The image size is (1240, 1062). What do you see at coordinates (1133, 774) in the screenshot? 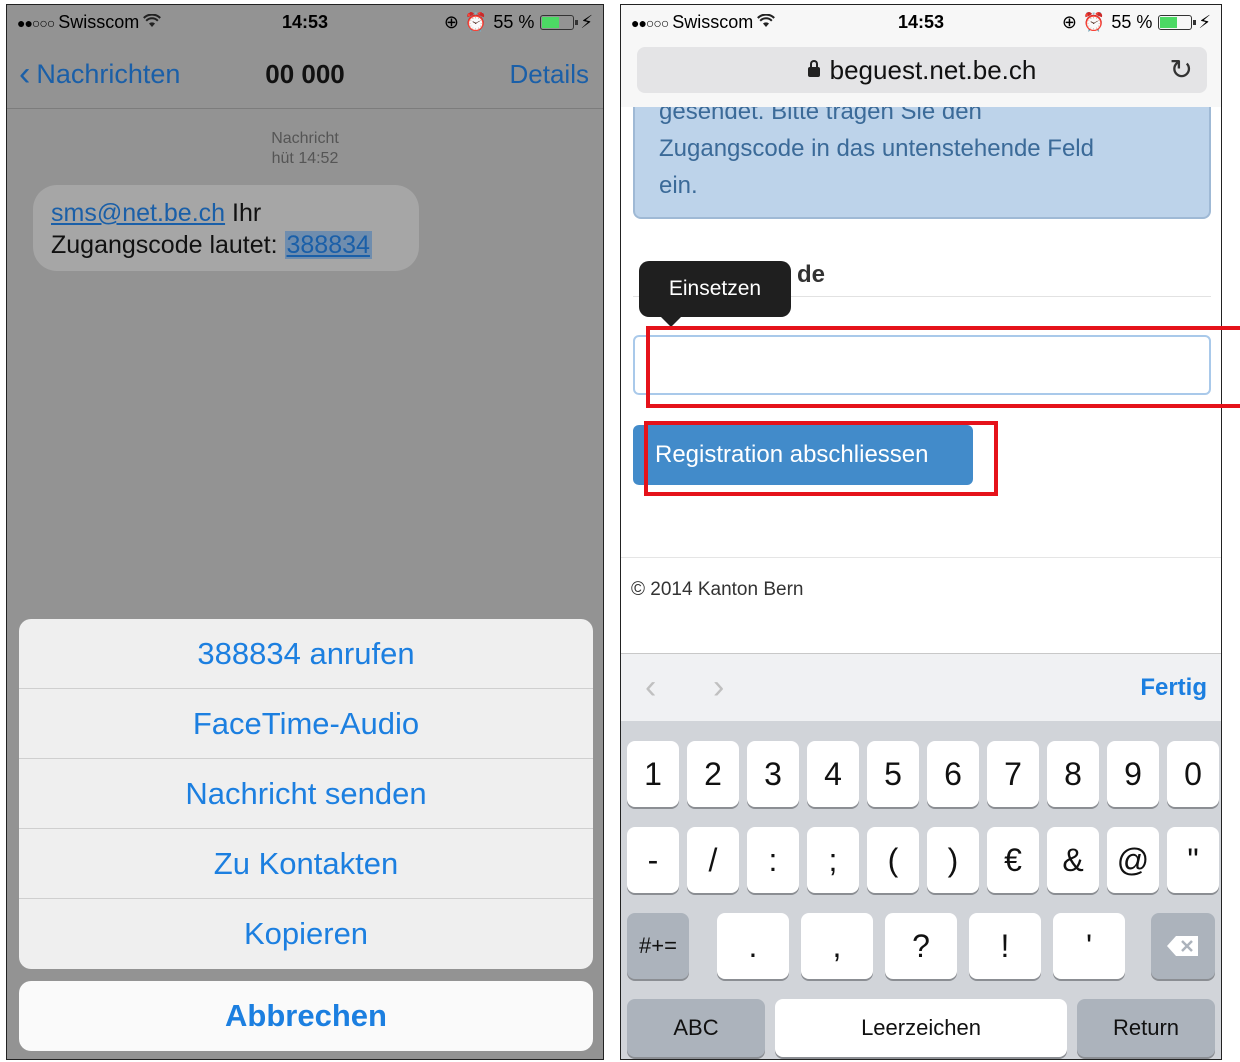
I see `key-9: 9` at bounding box center [1133, 774].